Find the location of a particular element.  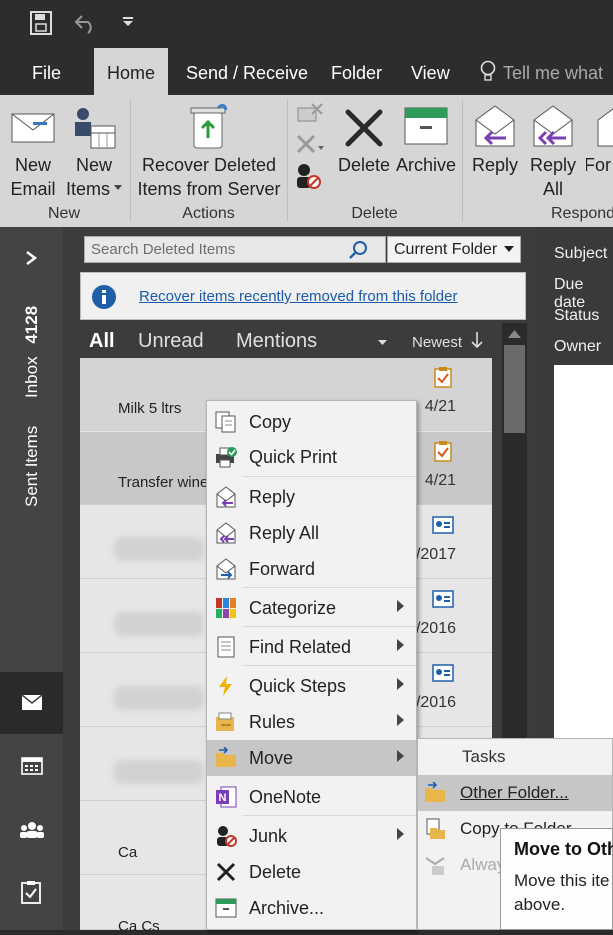

menu-item-label: Move is located at coordinates (271, 758).